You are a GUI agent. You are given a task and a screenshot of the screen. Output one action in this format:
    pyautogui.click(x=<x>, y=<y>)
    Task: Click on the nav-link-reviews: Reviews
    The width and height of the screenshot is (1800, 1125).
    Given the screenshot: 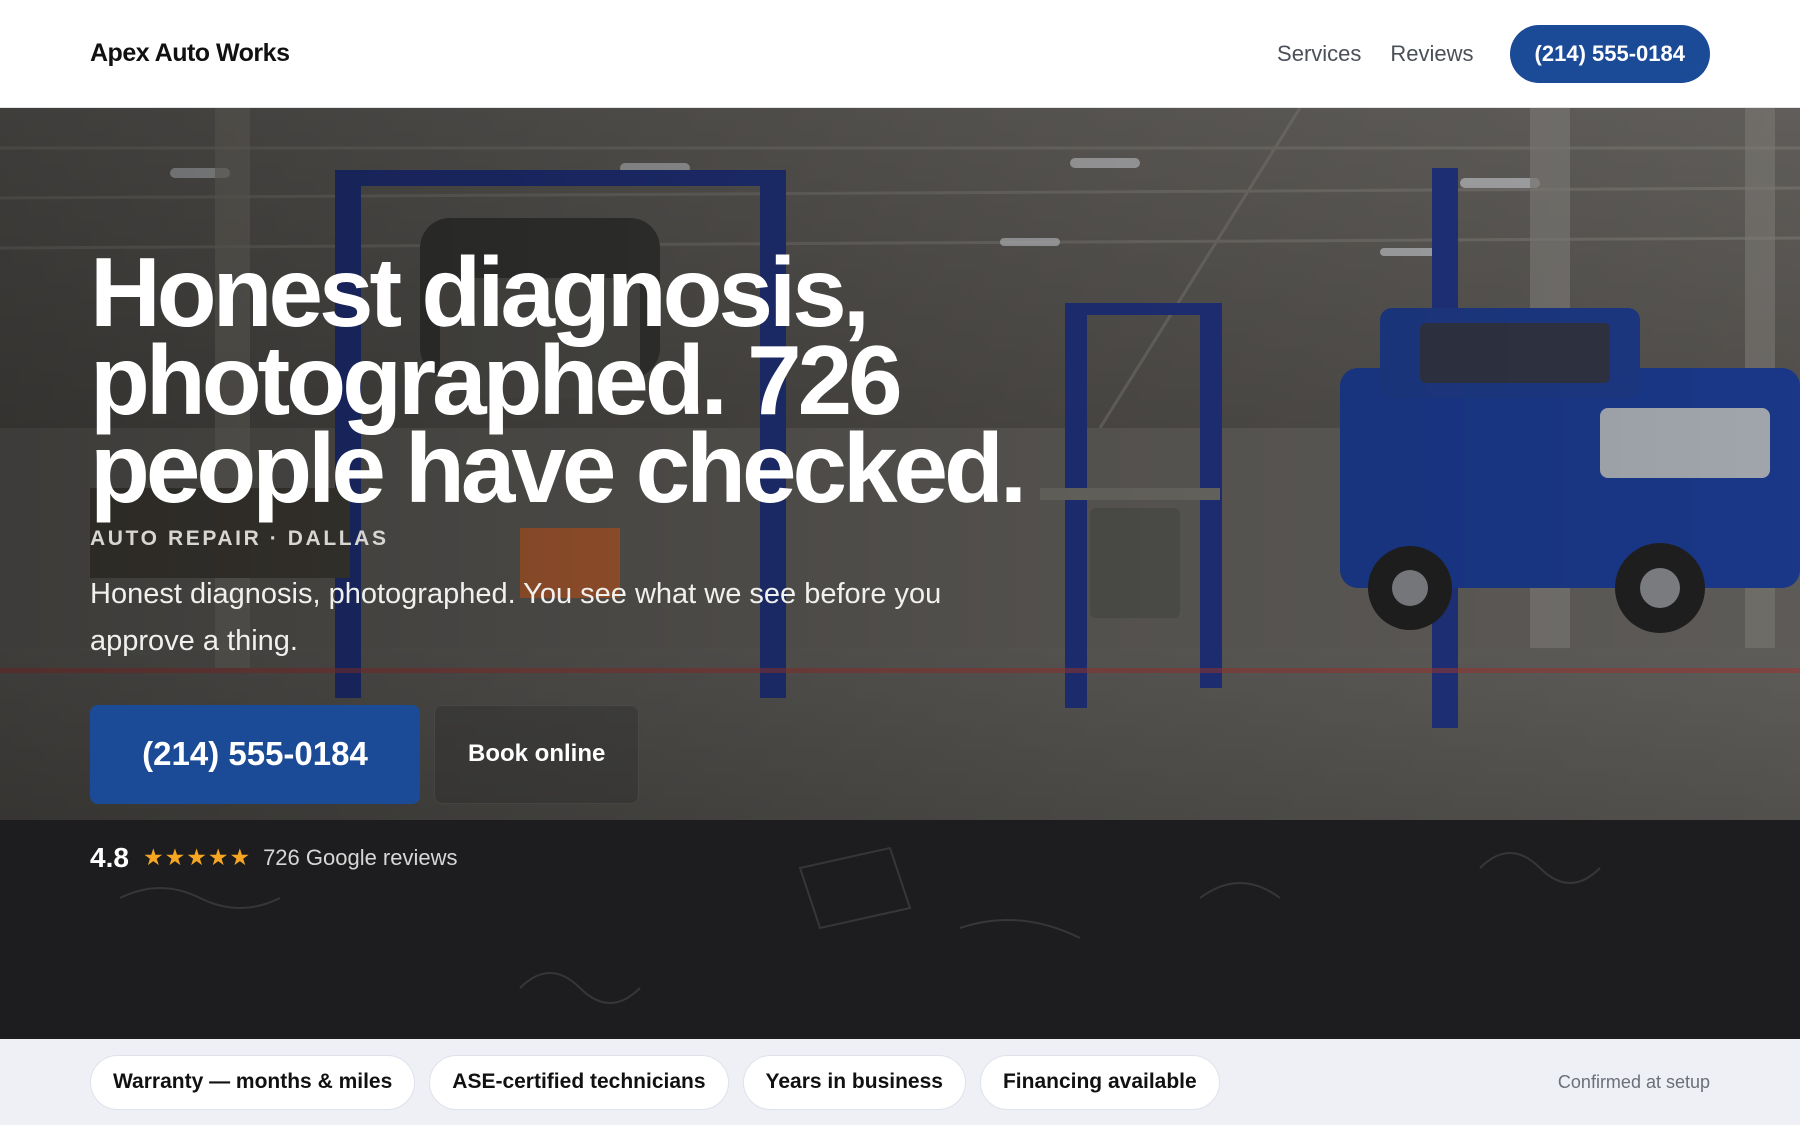 What is the action you would take?
    pyautogui.click(x=1431, y=54)
    